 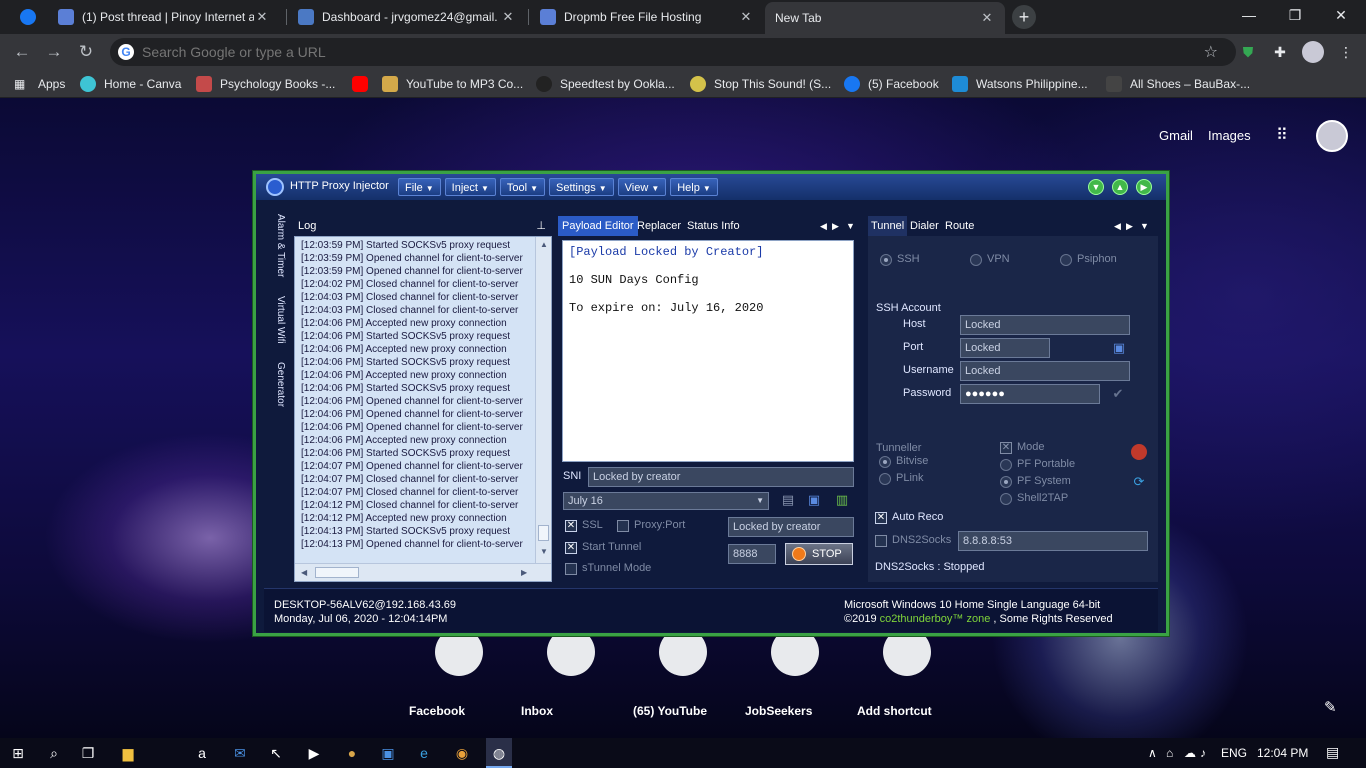 What do you see at coordinates (659, 226) in the screenshot?
I see `tab-replacer: Replacer` at bounding box center [659, 226].